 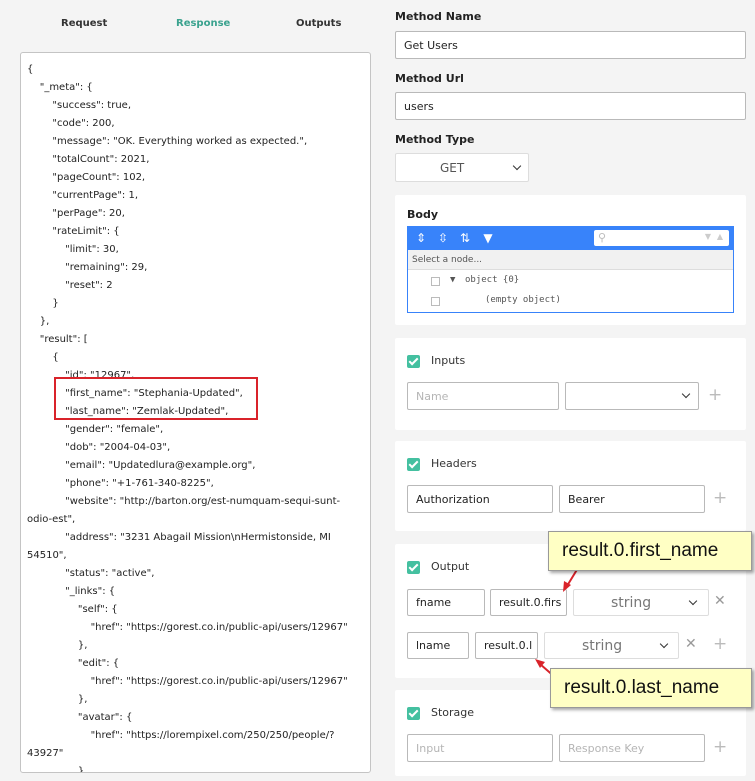 What do you see at coordinates (421, 238) in the screenshot?
I see `expand-all-icon: ⇕` at bounding box center [421, 238].